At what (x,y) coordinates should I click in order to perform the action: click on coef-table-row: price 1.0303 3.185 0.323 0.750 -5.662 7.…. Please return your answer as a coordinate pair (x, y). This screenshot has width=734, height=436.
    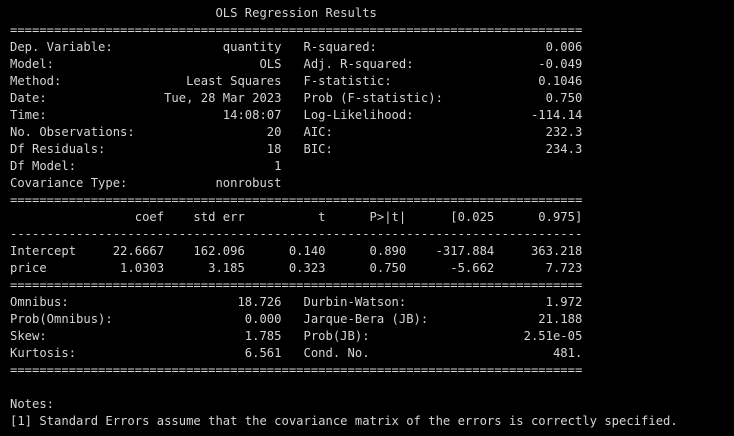
    Looking at the image, I should click on (296, 268).